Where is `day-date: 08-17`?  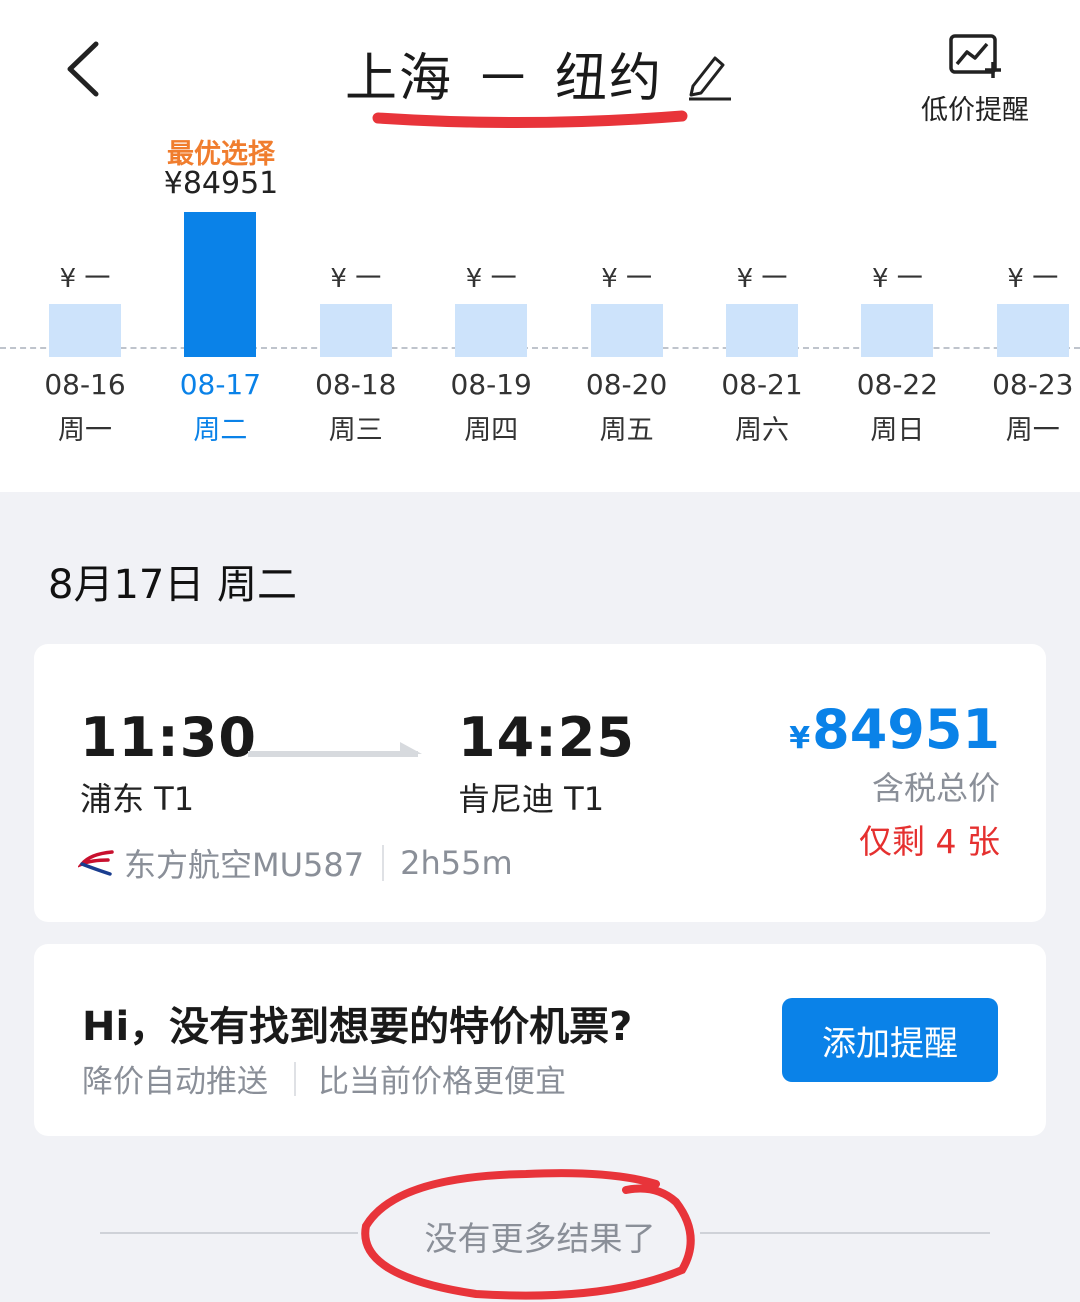
day-date: 08-17 is located at coordinates (220, 384).